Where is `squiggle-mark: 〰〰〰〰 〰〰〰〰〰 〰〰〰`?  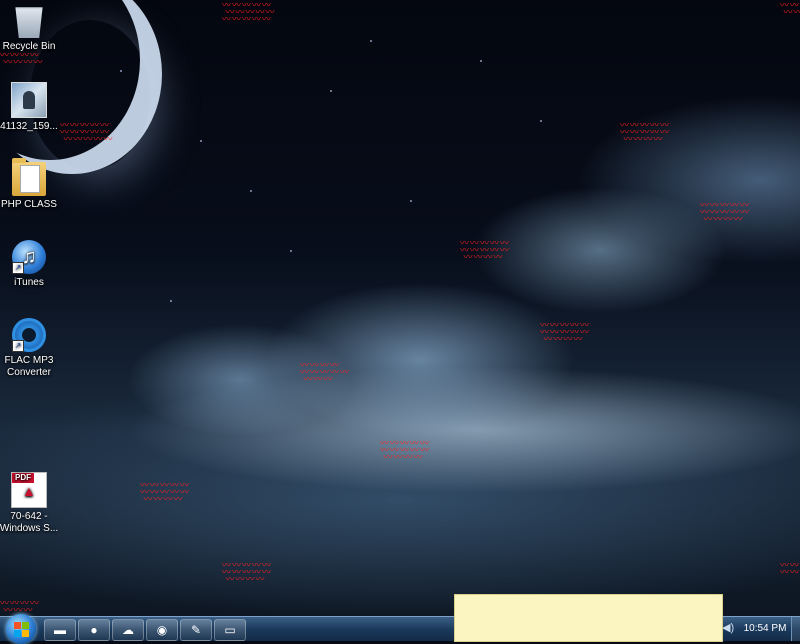
squiggle-mark: 〰〰〰〰 〰〰〰〰〰 〰〰〰 is located at coordinates (325, 372).